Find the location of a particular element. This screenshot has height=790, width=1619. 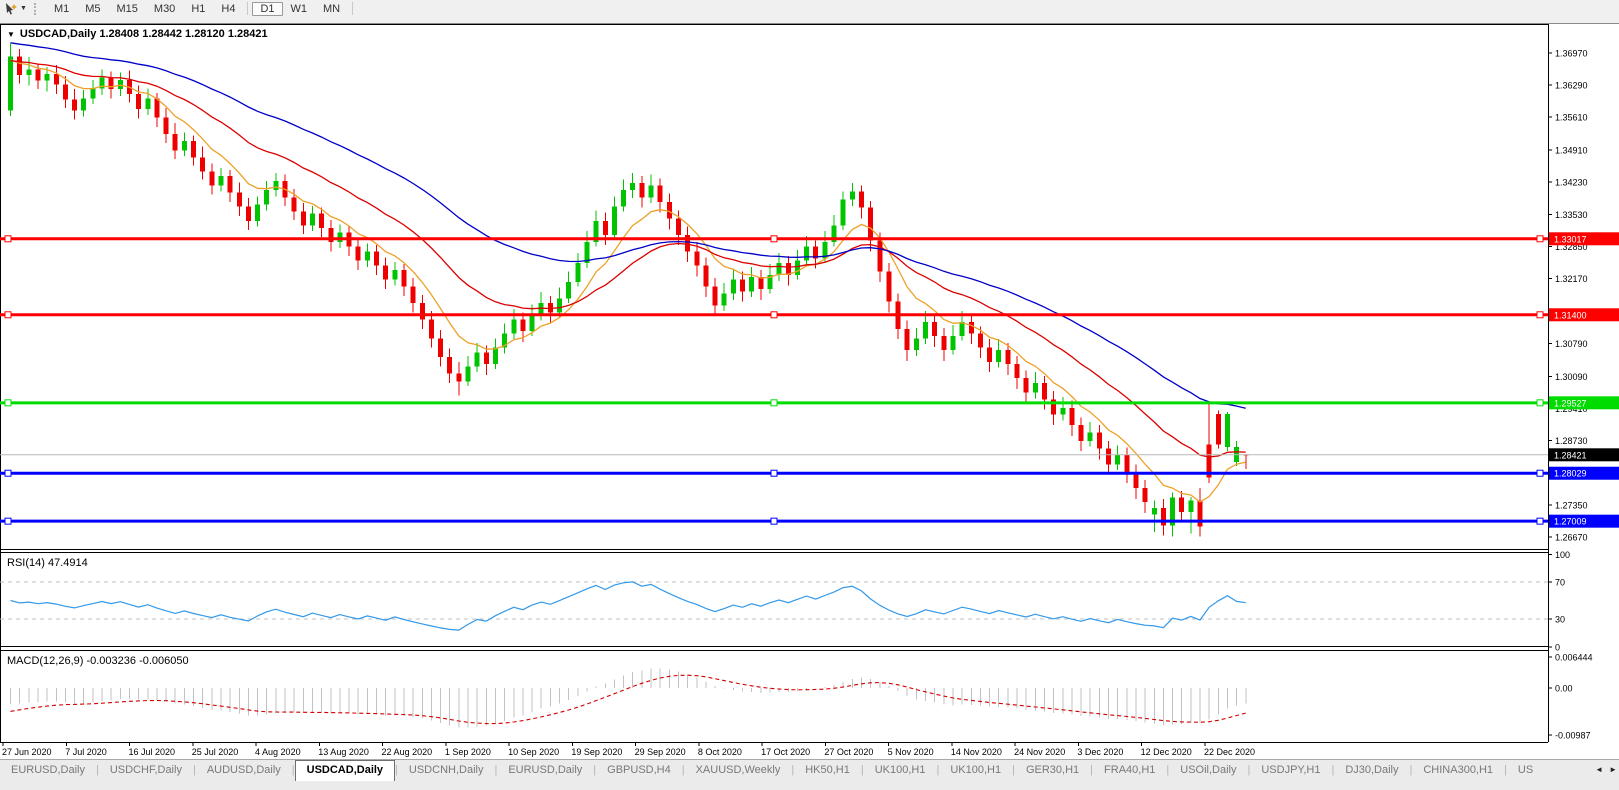

price-tick-label: 1.35610 is located at coordinates (1571, 117).